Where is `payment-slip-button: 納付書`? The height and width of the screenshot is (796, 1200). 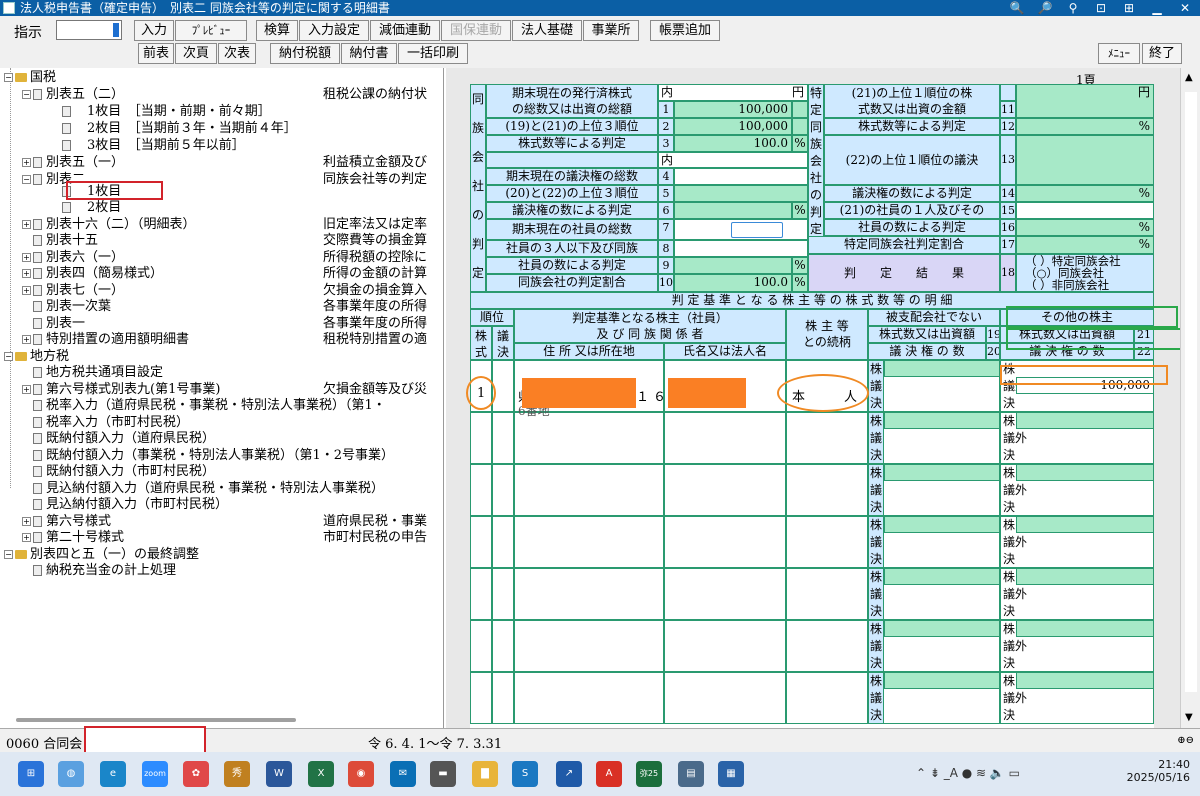 payment-slip-button: 納付書 is located at coordinates (369, 53).